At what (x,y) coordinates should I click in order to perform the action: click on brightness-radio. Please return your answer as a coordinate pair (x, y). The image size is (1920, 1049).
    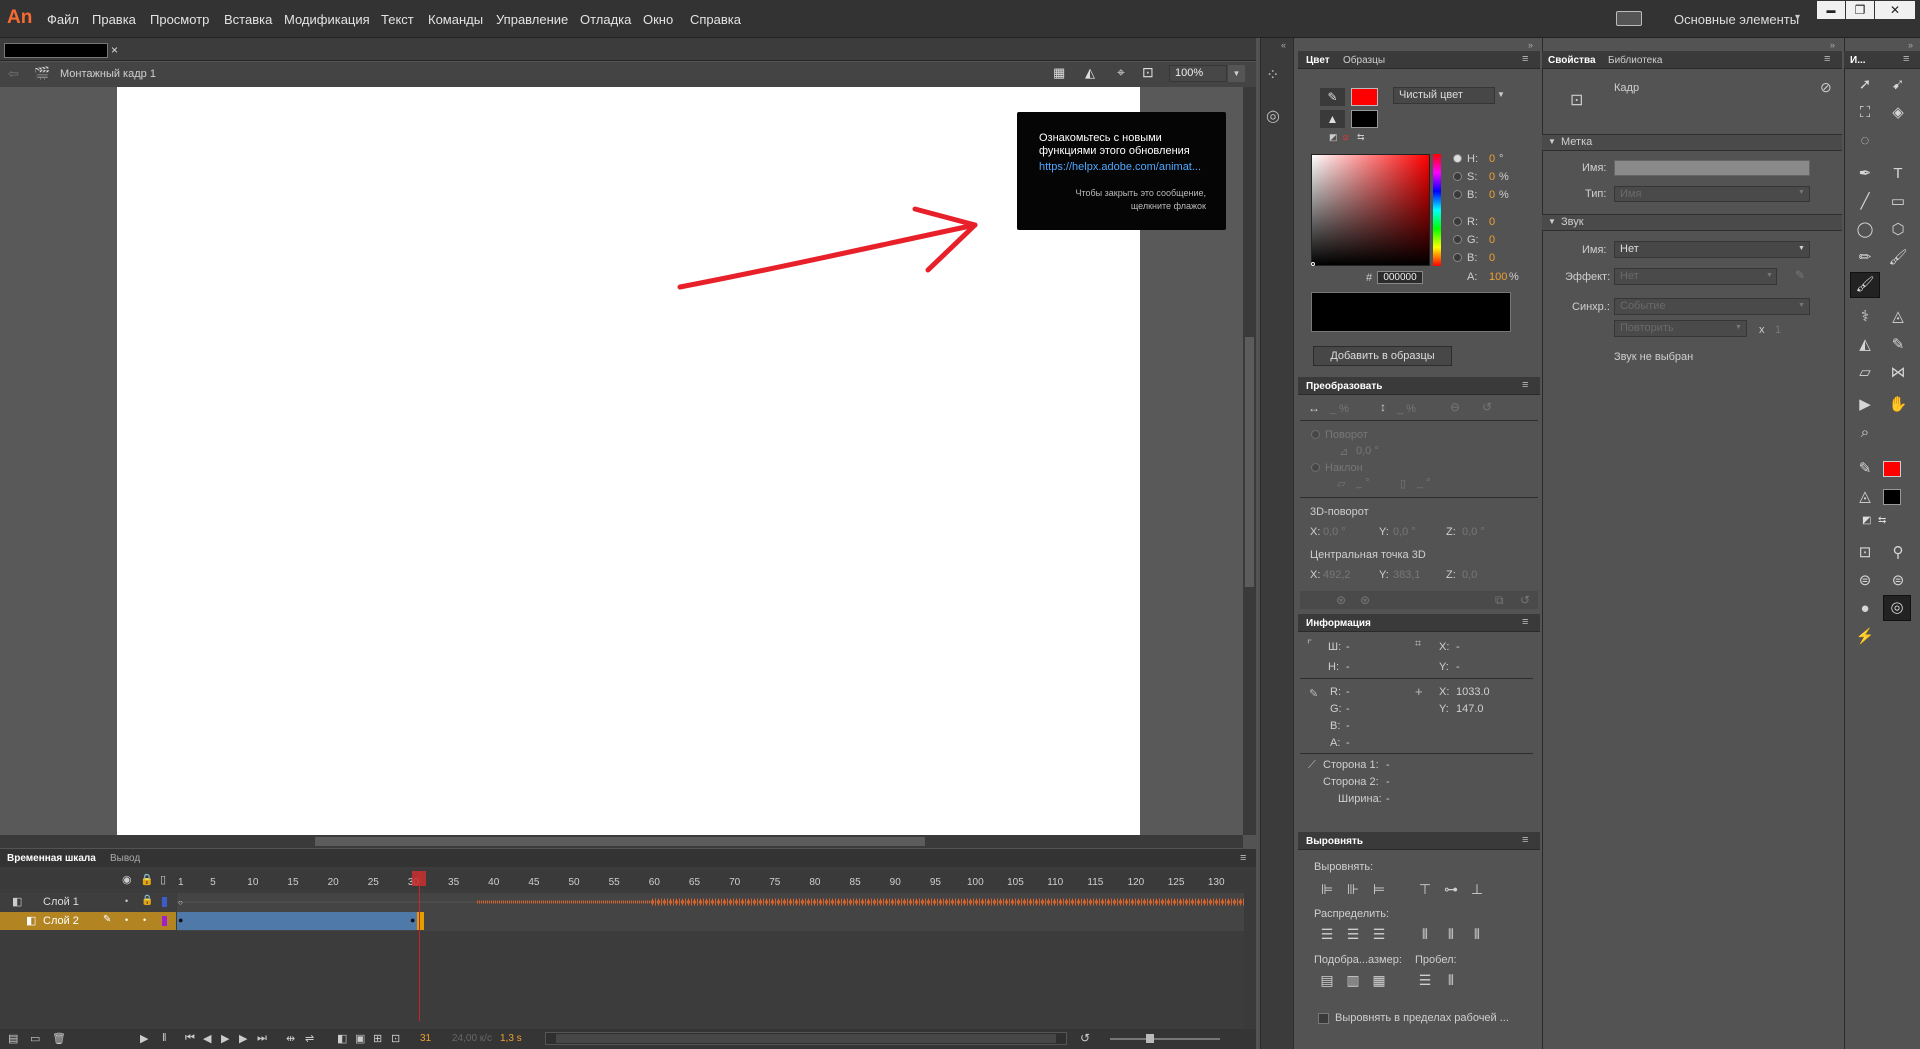
    Looking at the image, I should click on (1457, 194).